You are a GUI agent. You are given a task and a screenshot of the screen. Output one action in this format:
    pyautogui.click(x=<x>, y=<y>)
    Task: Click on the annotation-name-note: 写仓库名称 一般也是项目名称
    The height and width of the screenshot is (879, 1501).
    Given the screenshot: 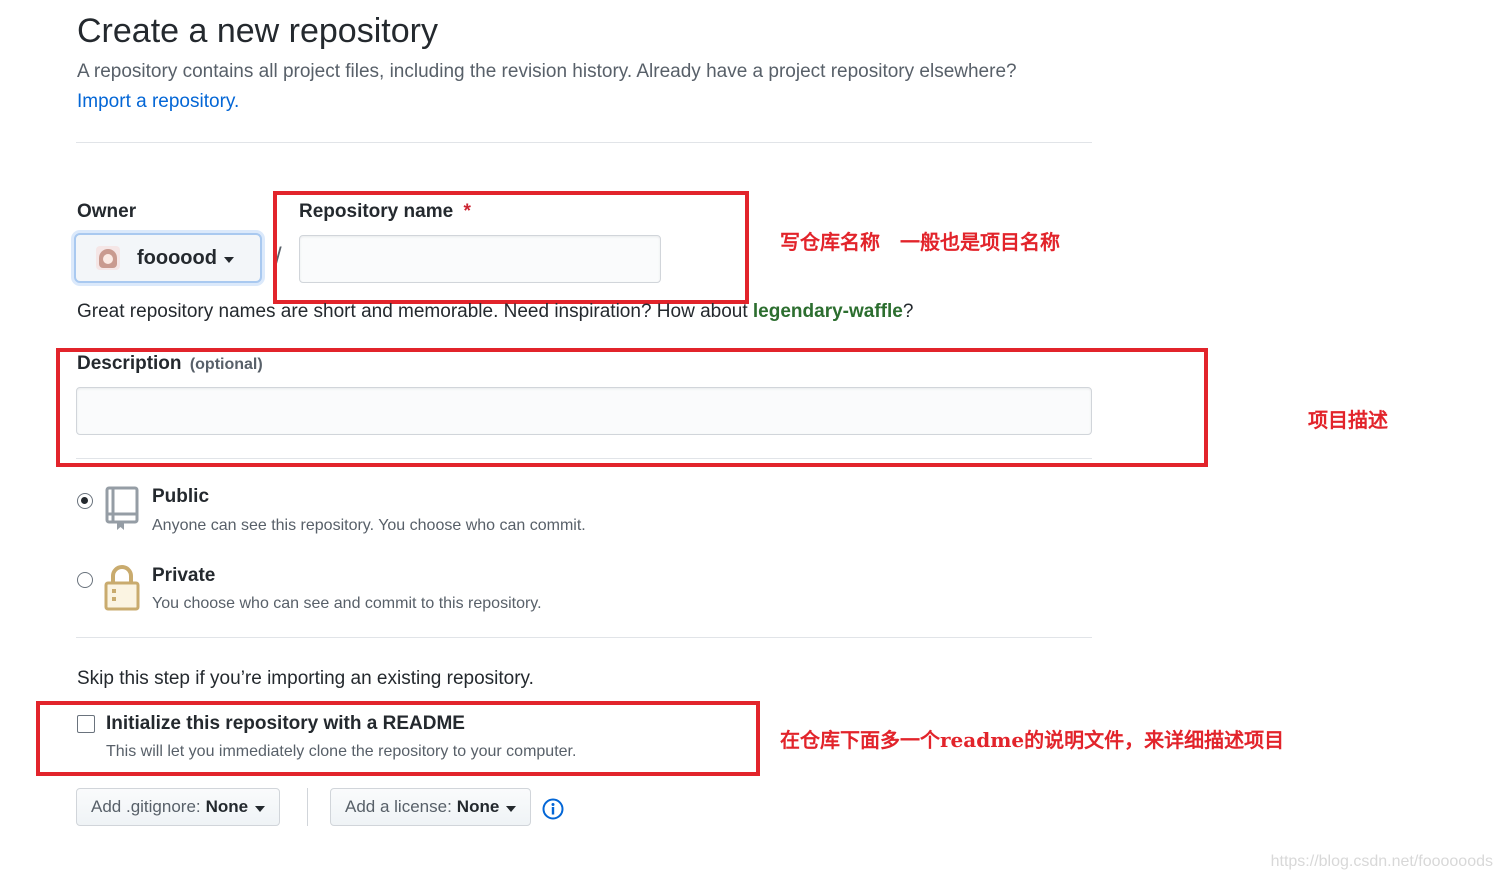 What is the action you would take?
    pyautogui.click(x=920, y=242)
    